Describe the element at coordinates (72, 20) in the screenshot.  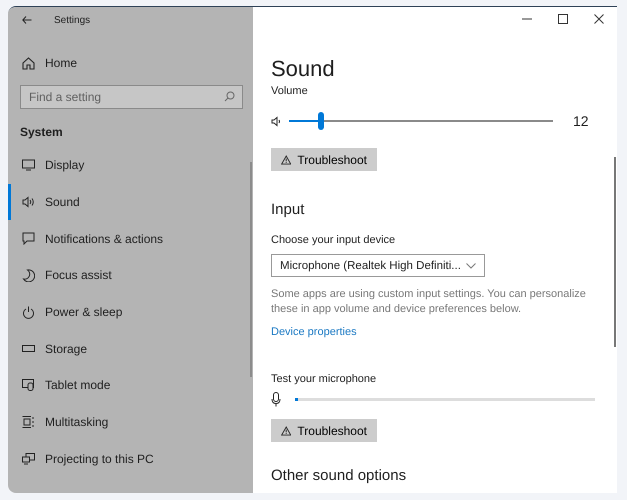
I see `window-title: Settings` at that location.